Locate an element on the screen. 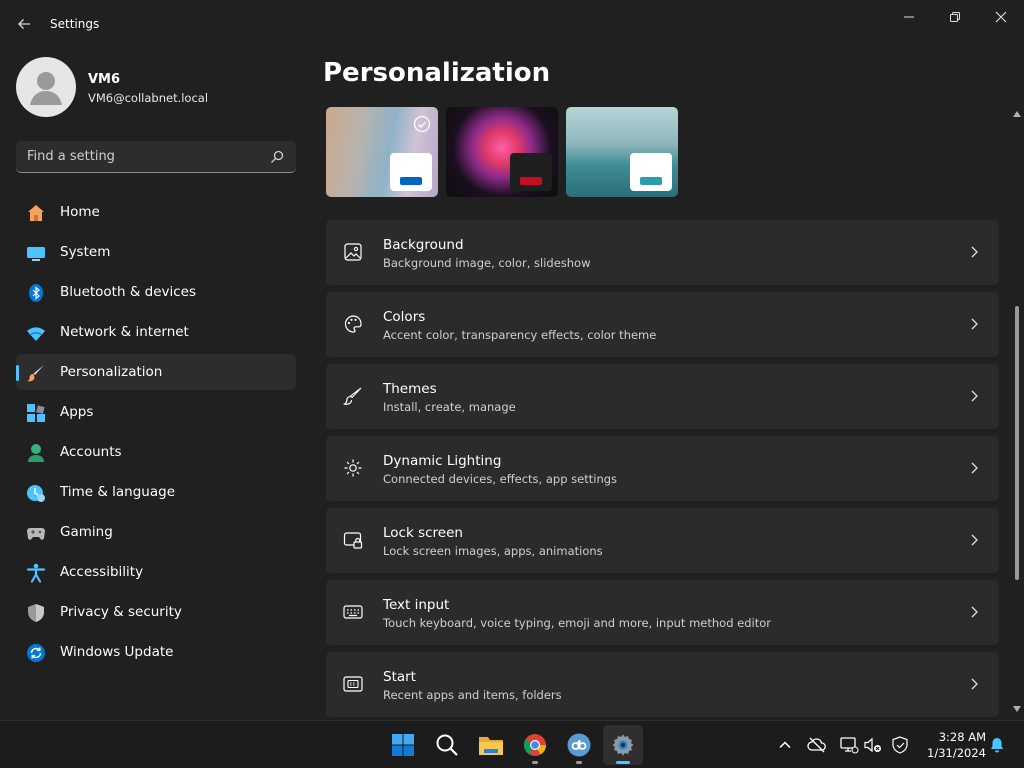  card-title: Themes is located at coordinates (410, 389).